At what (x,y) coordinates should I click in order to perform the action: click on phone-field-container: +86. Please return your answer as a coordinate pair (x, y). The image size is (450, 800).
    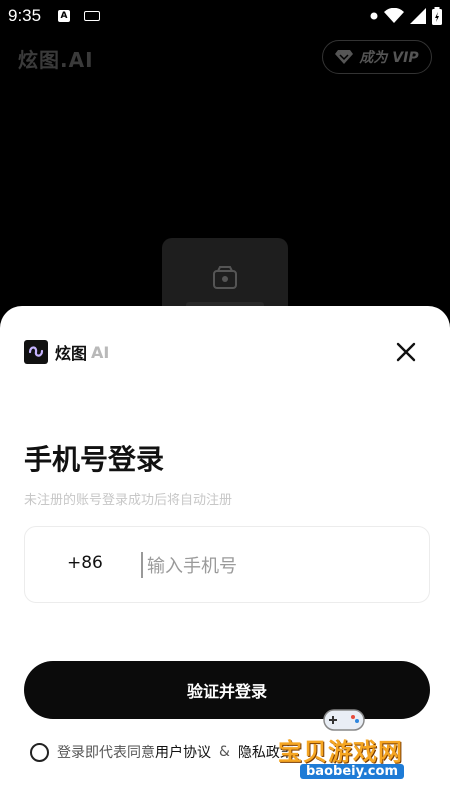
    Looking at the image, I should click on (227, 564).